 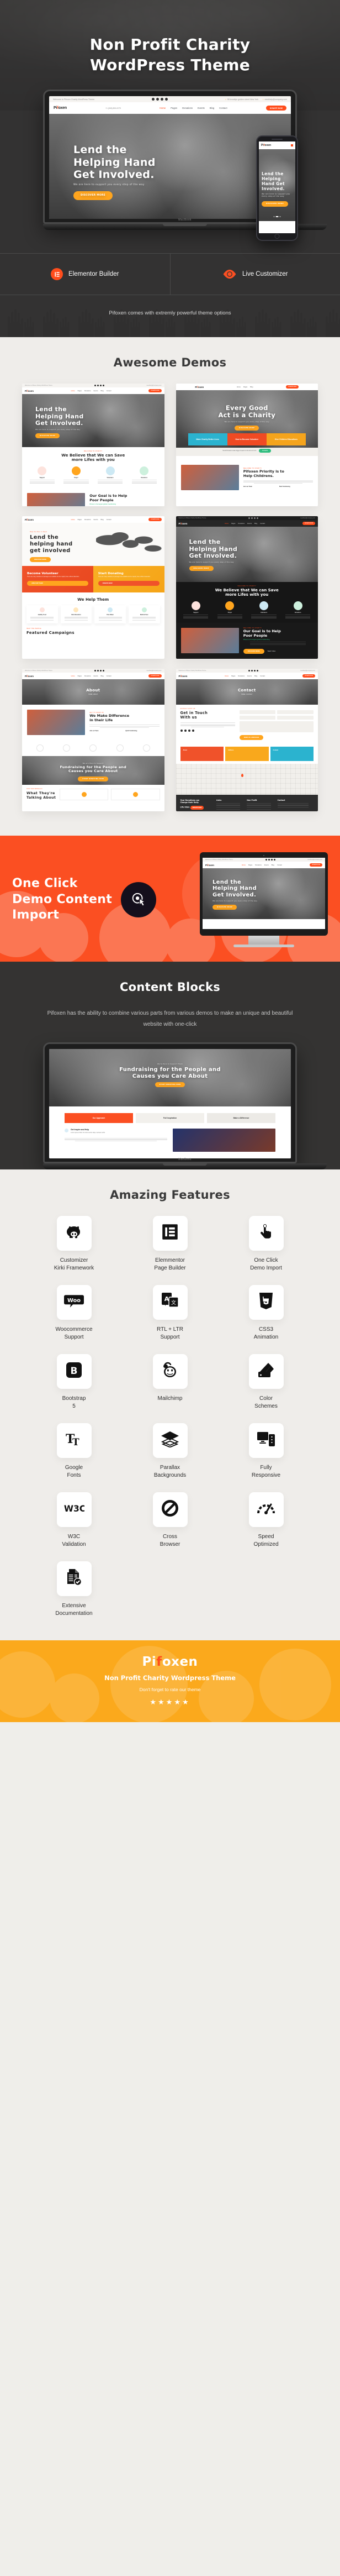 What do you see at coordinates (99, 1118) in the screenshot?
I see `cb-tab-1: Our Approach` at bounding box center [99, 1118].